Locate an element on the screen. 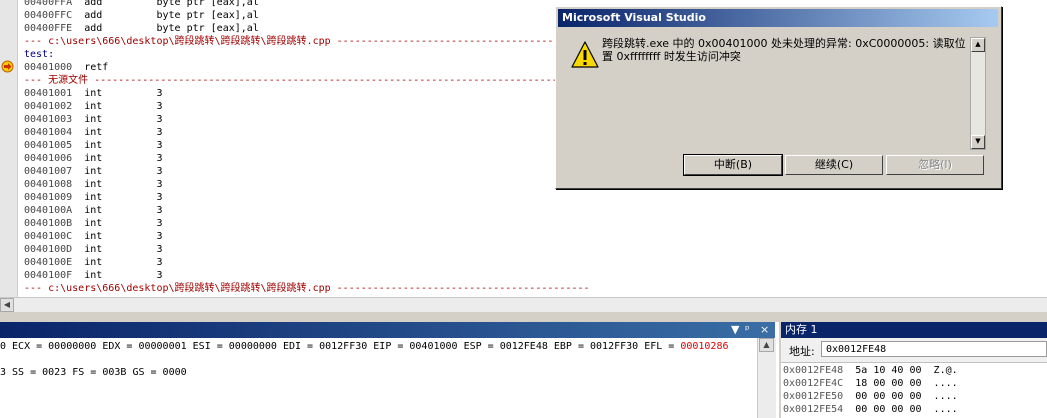 The height and width of the screenshot is (418, 1047). disasm-line: 0040100E int 3 is located at coordinates (93, 262).